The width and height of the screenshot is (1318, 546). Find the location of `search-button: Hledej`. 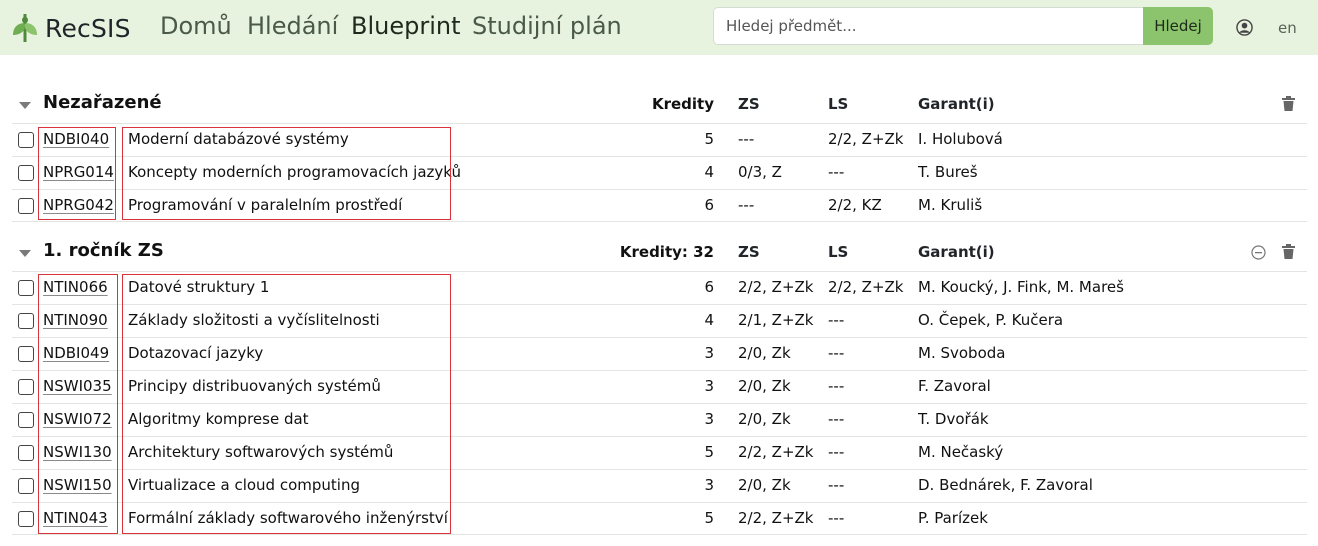

search-button: Hledej is located at coordinates (1178, 26).